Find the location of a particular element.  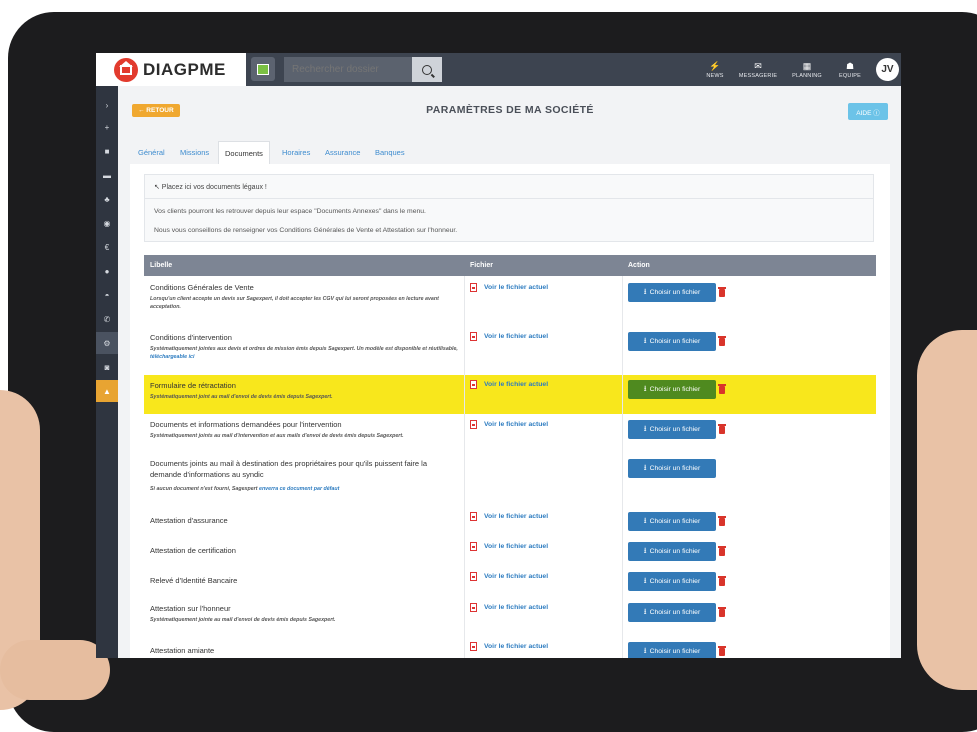

nav-news: ⚡ NEWS is located at coordinates (715, 69).